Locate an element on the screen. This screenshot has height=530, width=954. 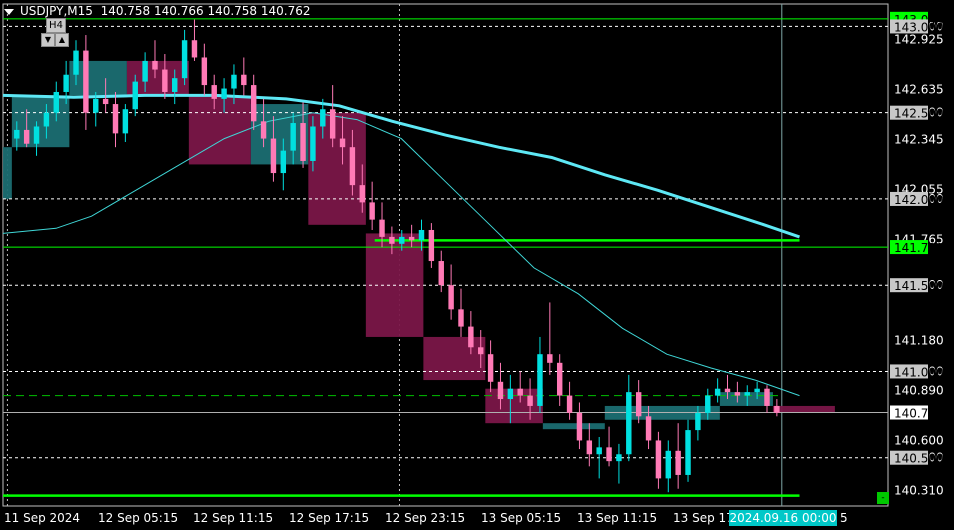
price-axis-tick: 142.345 is located at coordinates (919, 139).